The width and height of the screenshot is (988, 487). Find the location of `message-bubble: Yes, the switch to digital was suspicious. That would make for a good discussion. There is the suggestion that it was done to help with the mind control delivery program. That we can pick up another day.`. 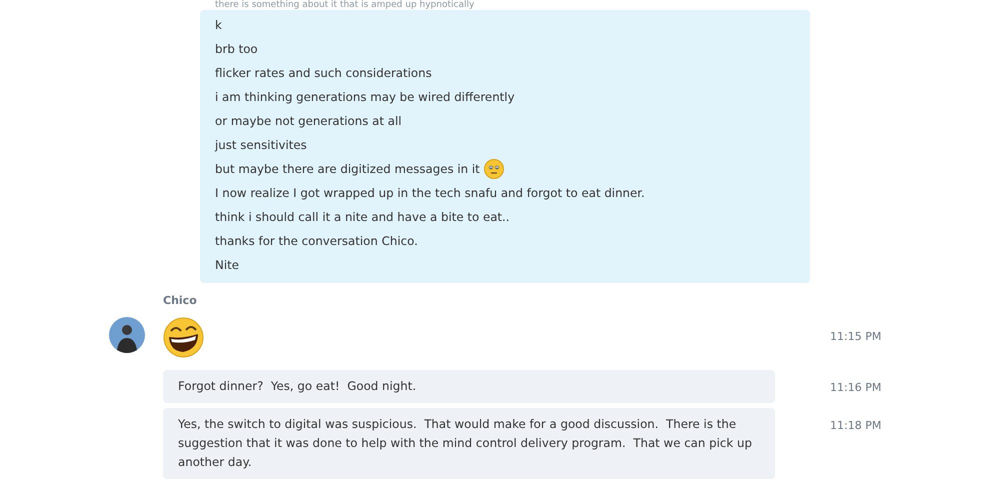

message-bubble: Yes, the switch to digital was suspicious. That would make for a good discussion. There is the suggestion that it was done to help with the mind control delivery program. That we can pick up another day. is located at coordinates (469, 443).